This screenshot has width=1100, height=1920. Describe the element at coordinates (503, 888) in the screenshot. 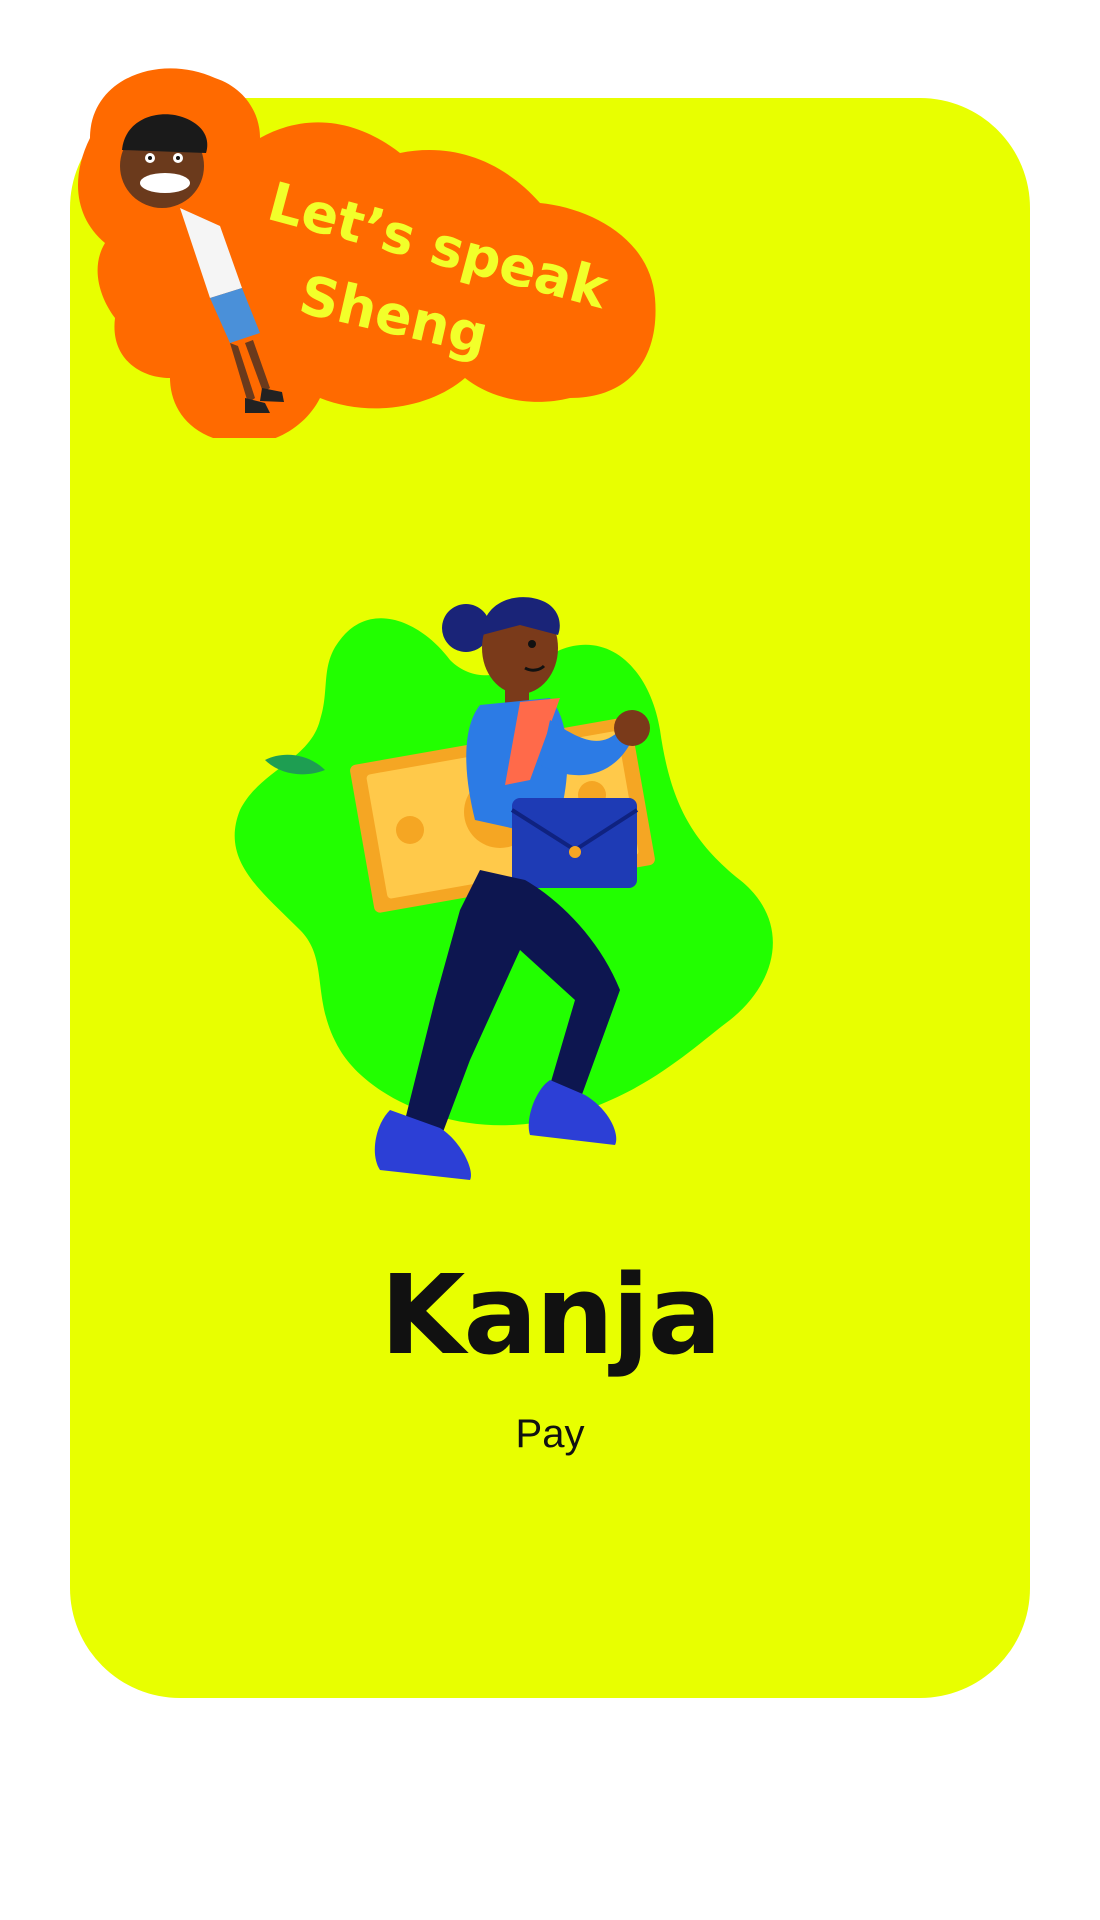

I see `woman-carrying-money-illustration` at that location.